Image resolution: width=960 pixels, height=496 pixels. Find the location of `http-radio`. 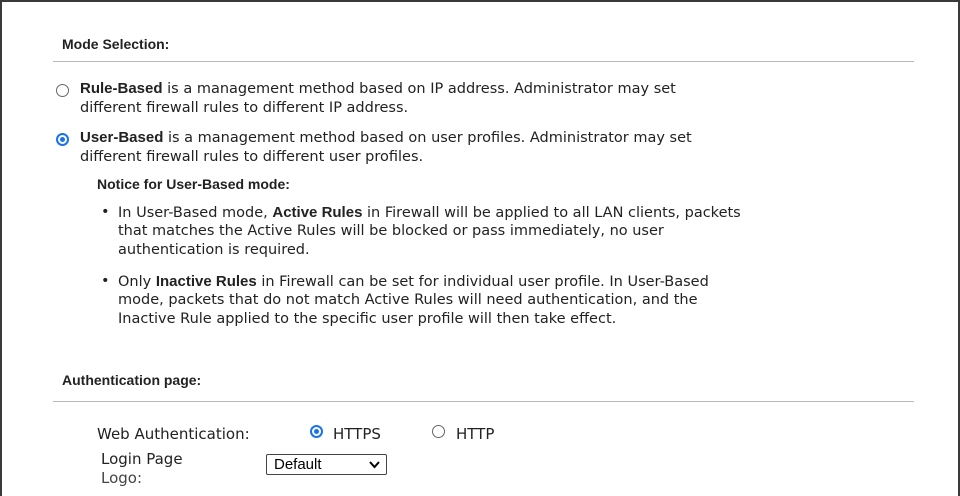

http-radio is located at coordinates (438, 431).